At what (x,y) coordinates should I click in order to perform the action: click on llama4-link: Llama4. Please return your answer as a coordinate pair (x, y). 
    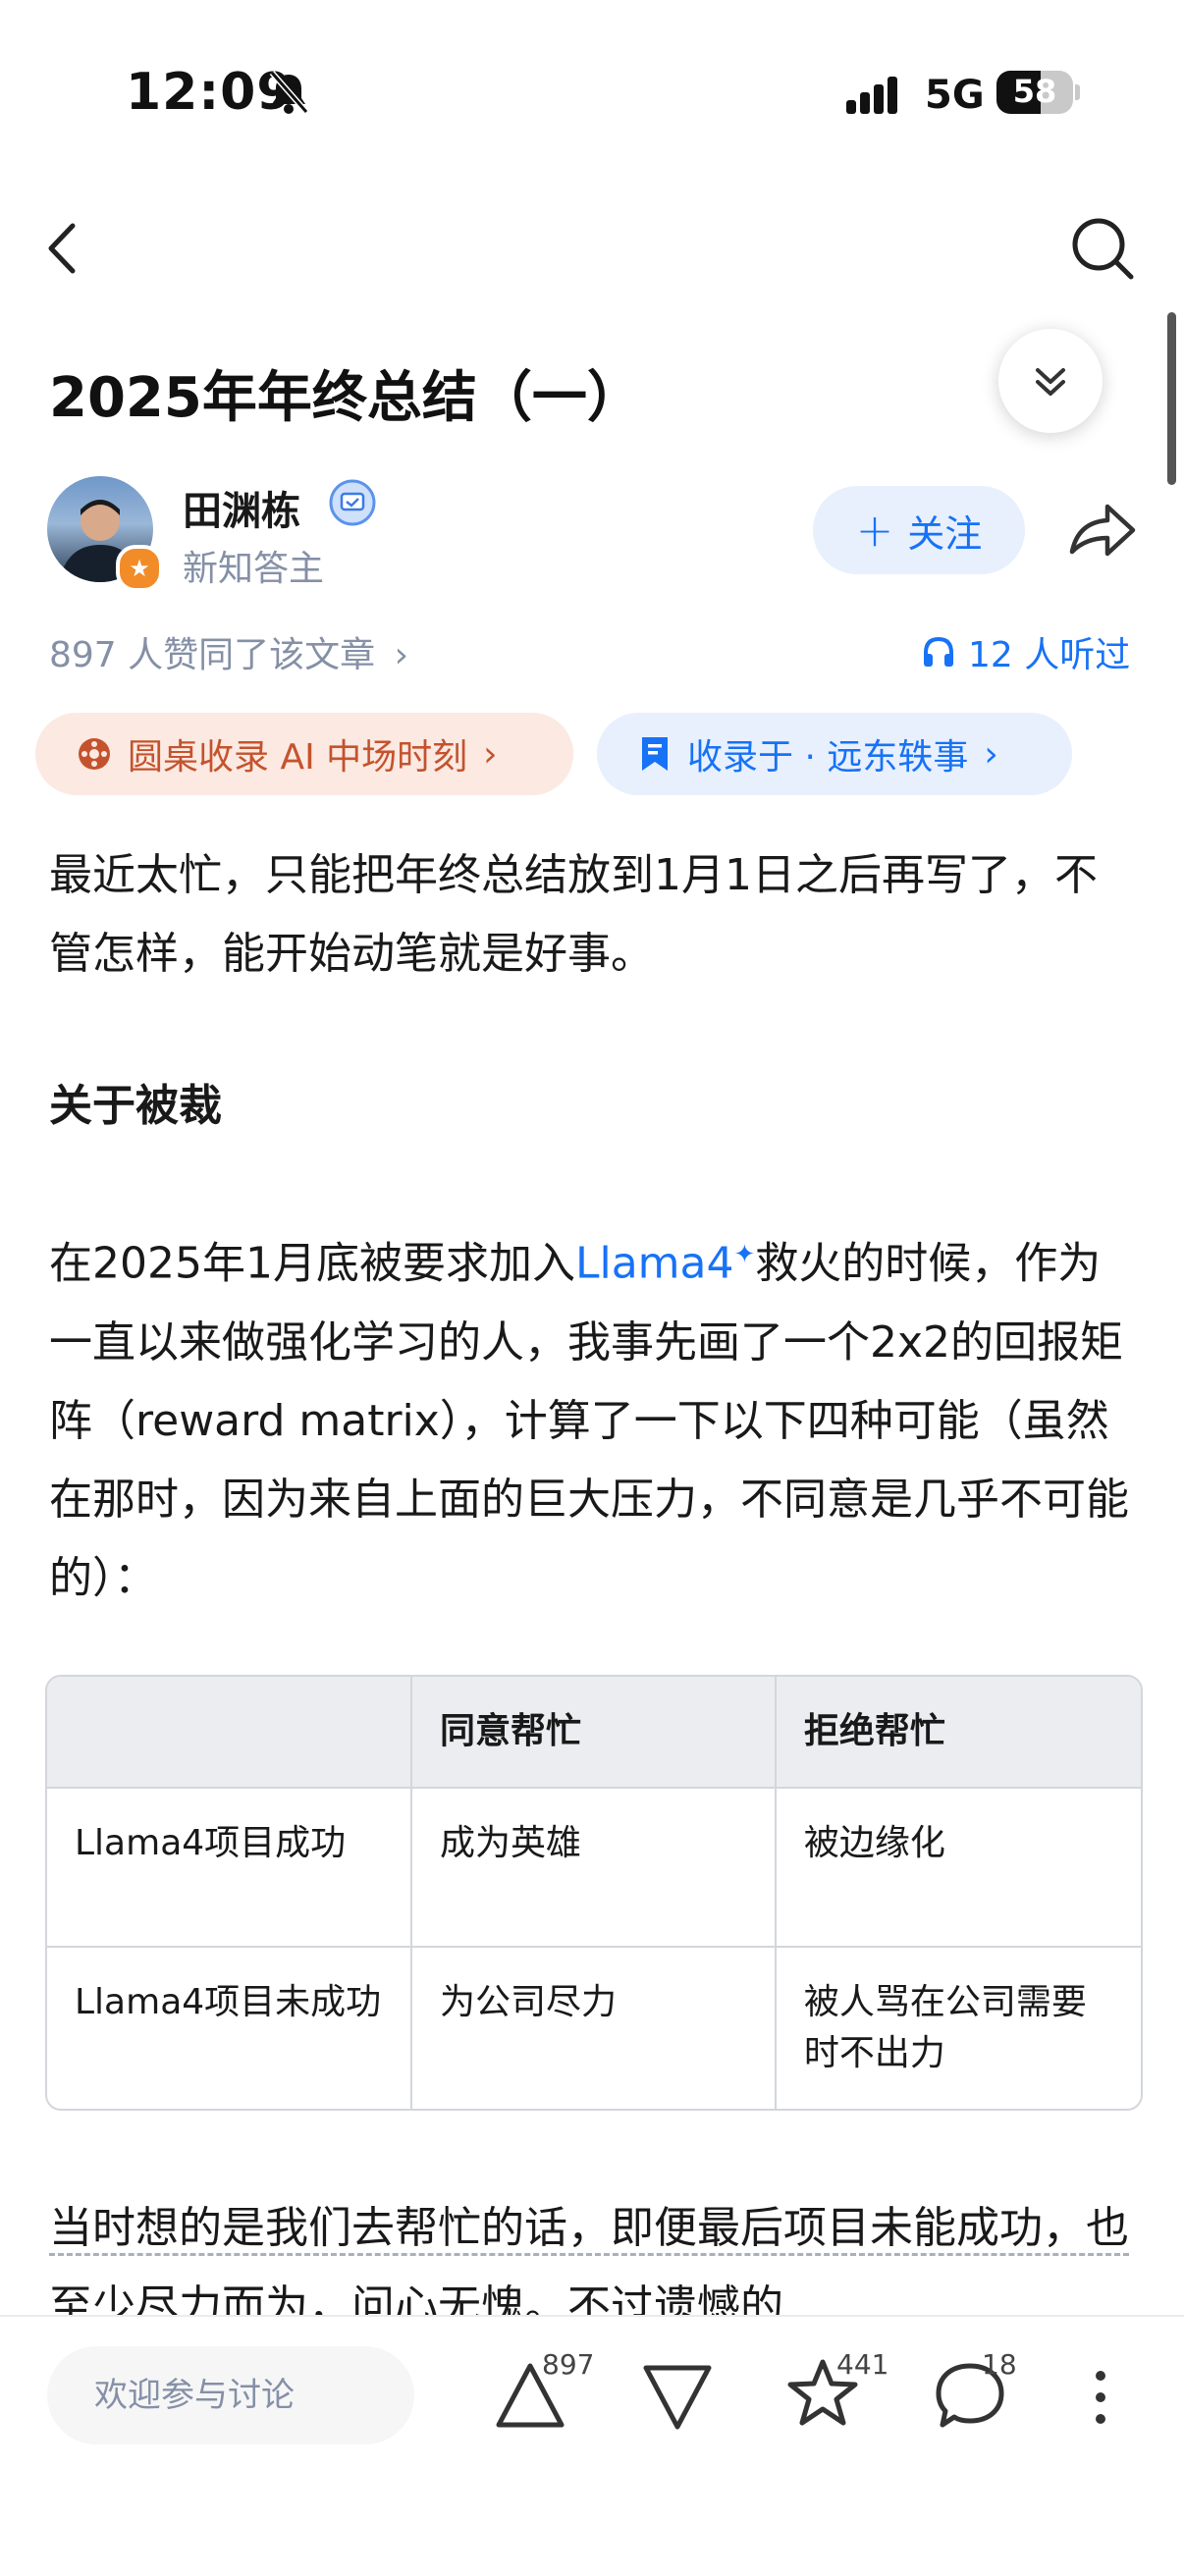
    Looking at the image, I should click on (654, 1264).